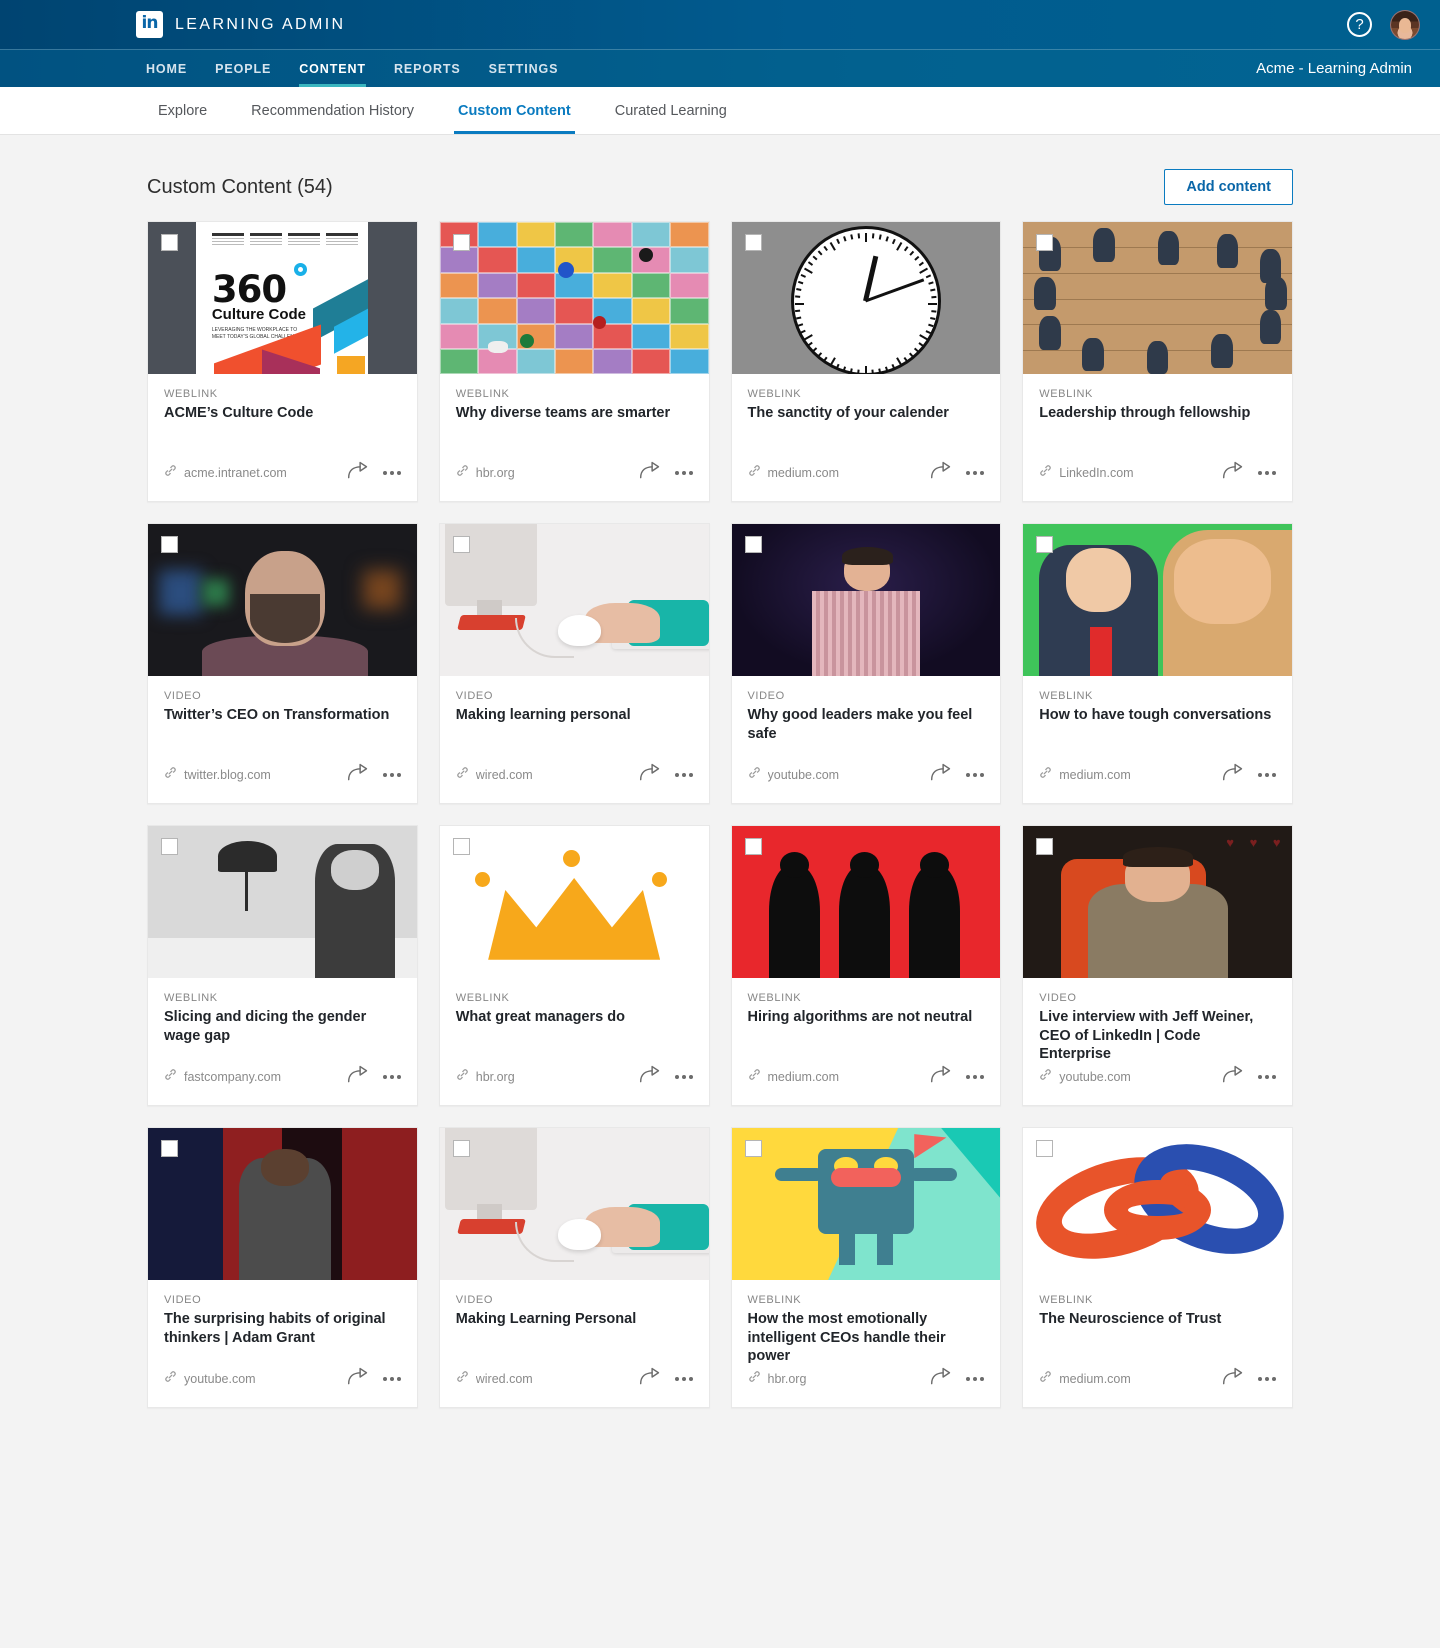  Describe the element at coordinates (168, 68) in the screenshot. I see `nav-item-home: HOME` at that location.